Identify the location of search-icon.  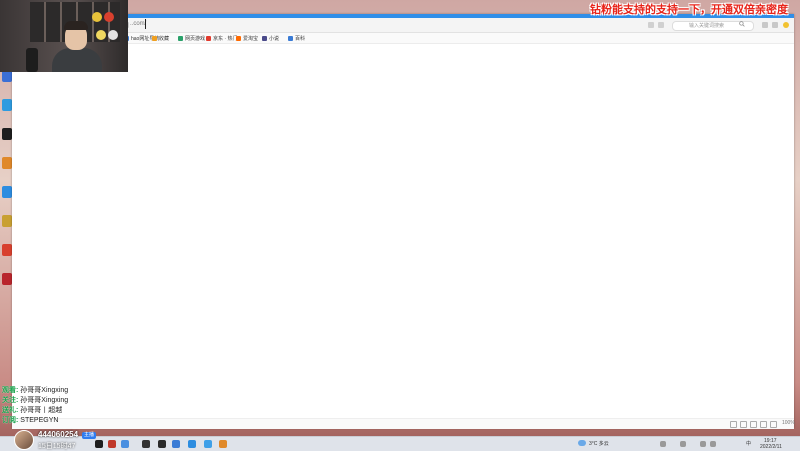
(742, 24).